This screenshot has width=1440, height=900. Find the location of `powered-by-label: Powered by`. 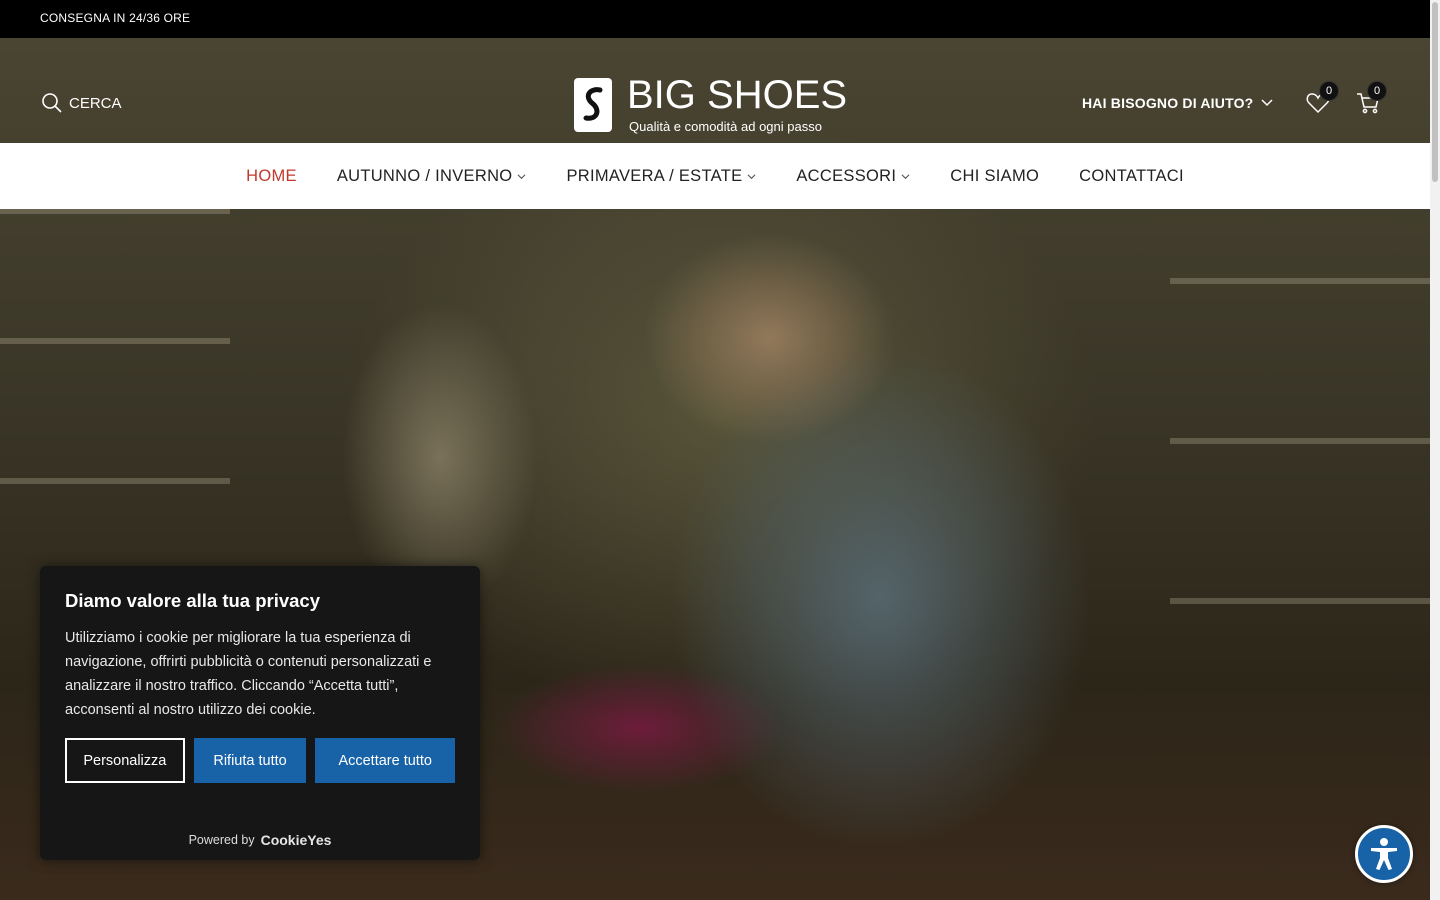

powered-by-label: Powered by is located at coordinates (221, 840).